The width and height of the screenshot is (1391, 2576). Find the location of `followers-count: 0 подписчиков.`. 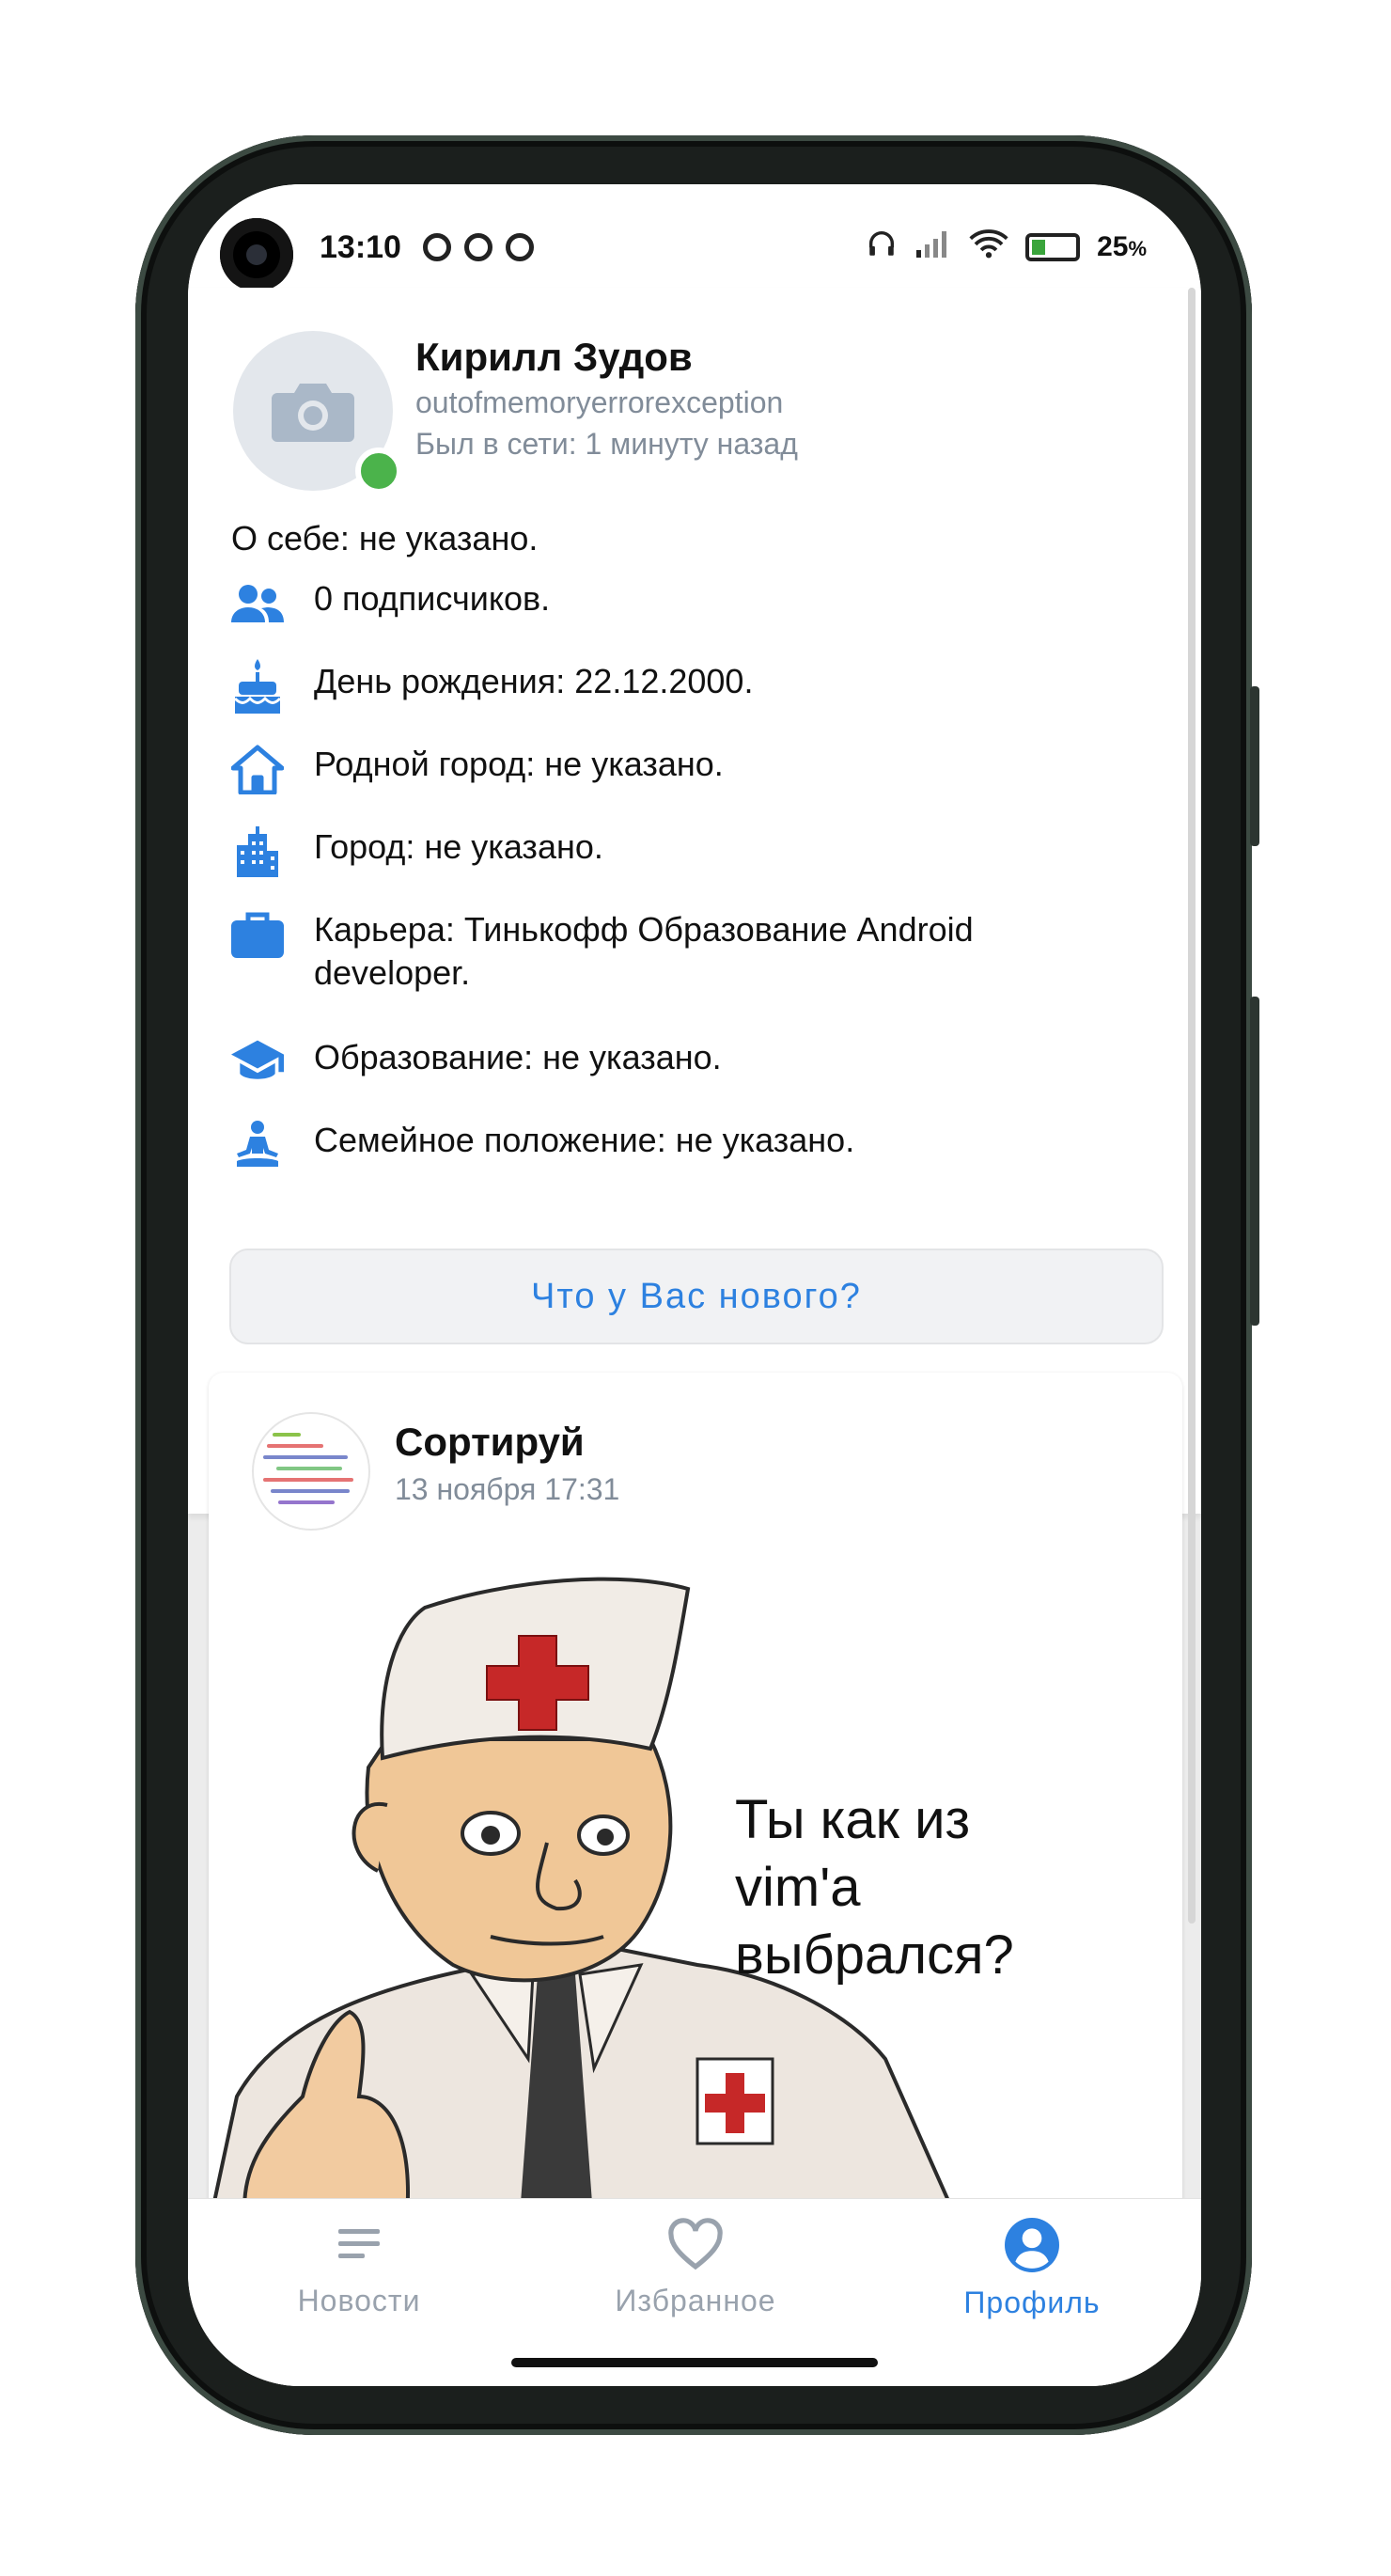

followers-count: 0 подписчиков. is located at coordinates (432, 598).